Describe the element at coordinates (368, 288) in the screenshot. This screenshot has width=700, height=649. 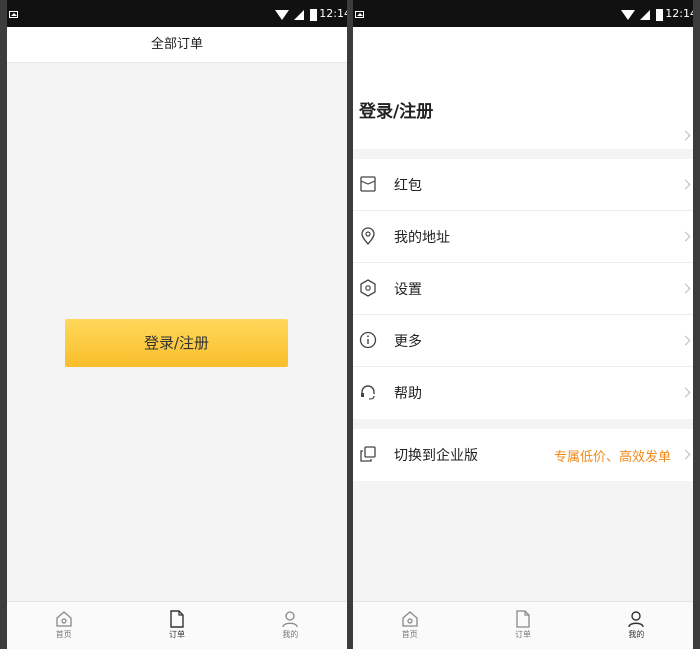
I see `settings-hexagon-icon` at that location.